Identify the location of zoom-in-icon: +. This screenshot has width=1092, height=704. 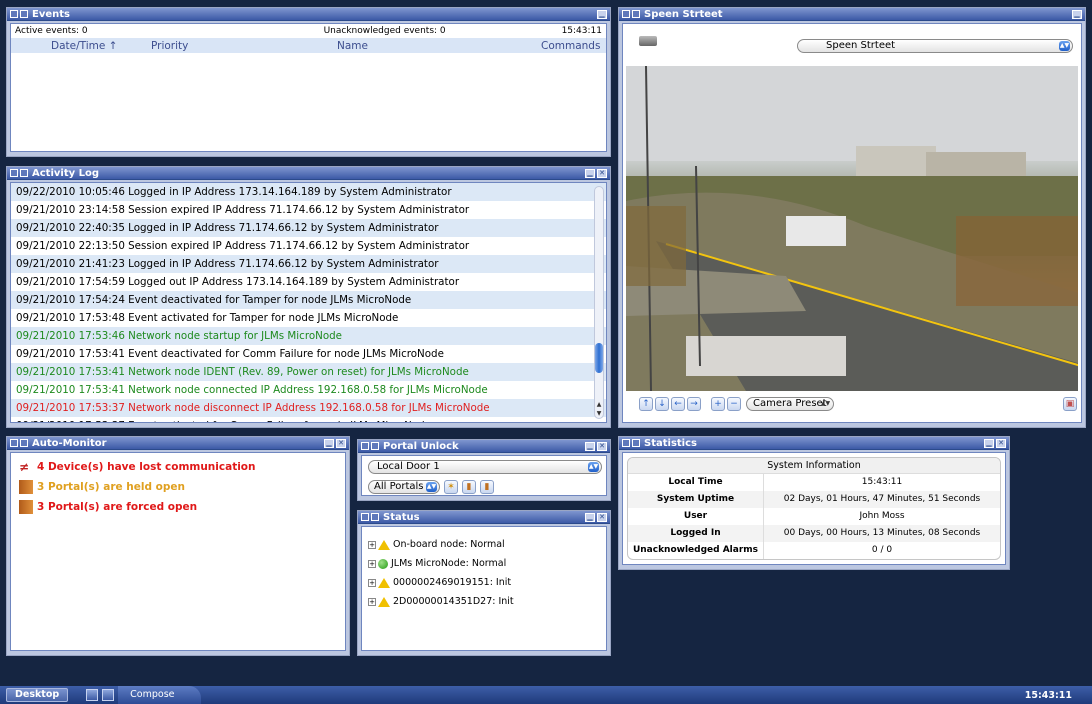
(718, 404).